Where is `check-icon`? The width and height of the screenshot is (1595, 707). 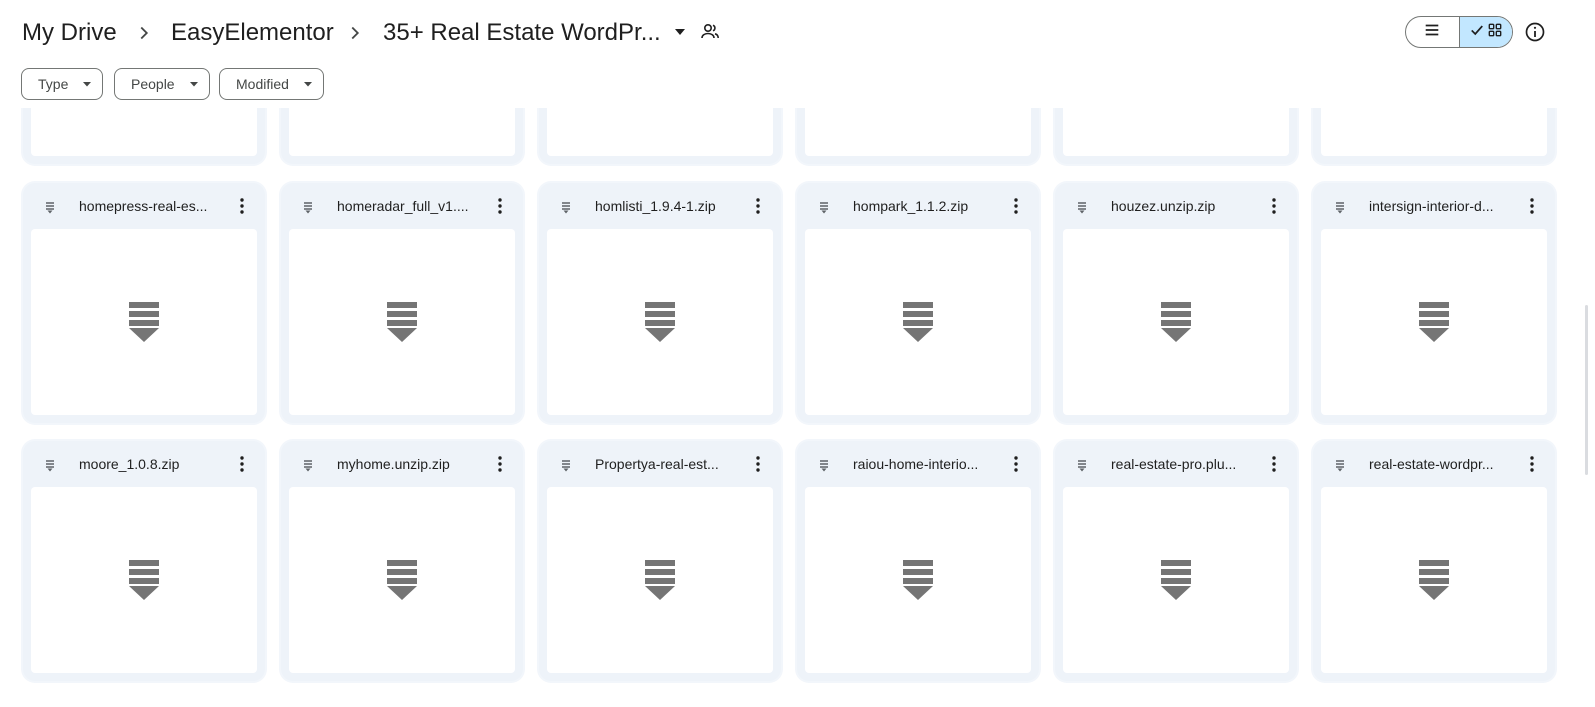 check-icon is located at coordinates (1477, 32).